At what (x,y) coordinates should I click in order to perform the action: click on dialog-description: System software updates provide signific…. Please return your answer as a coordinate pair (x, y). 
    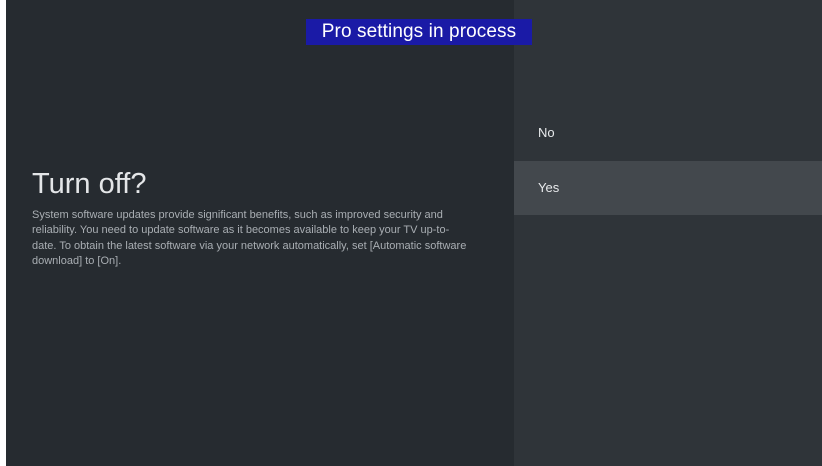
    Looking at the image, I should click on (249, 238).